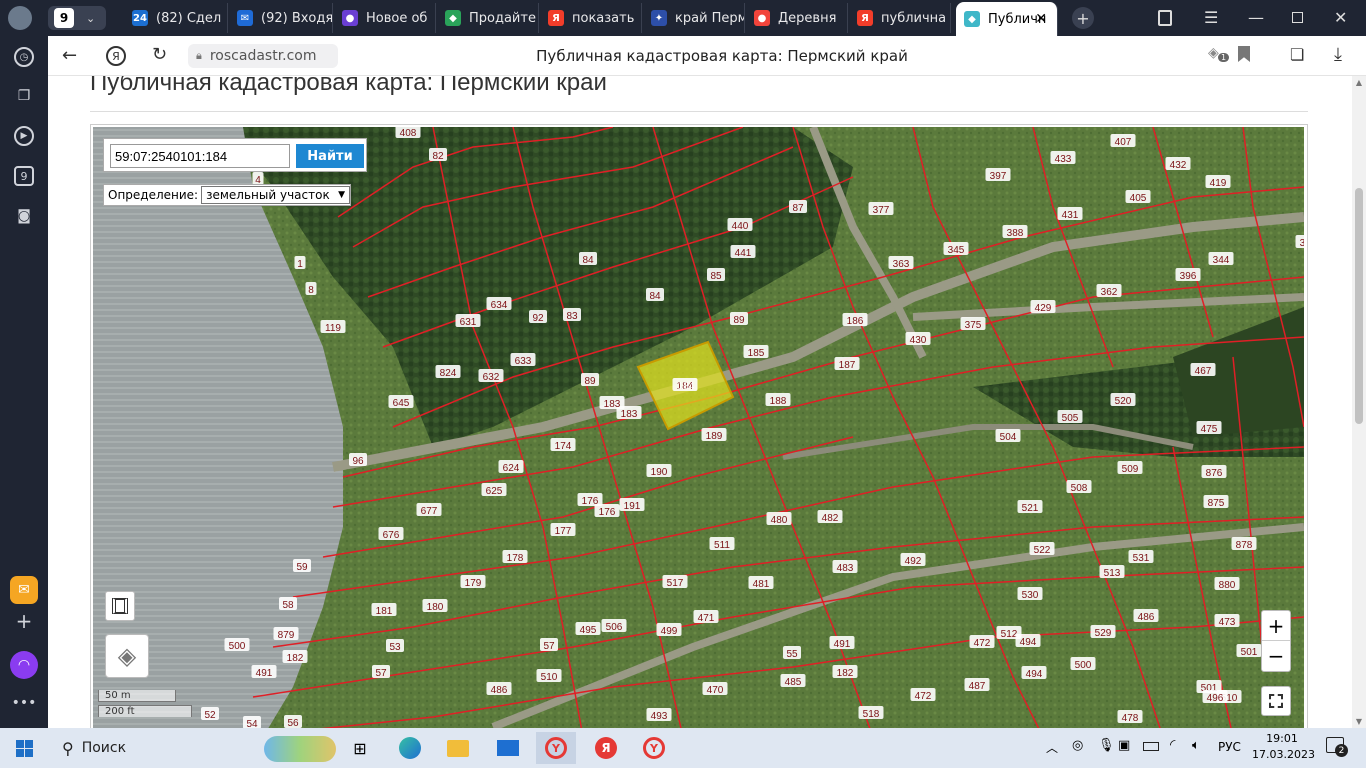  Describe the element at coordinates (1112, 572) in the screenshot. I see `parcel-label: 513` at that location.